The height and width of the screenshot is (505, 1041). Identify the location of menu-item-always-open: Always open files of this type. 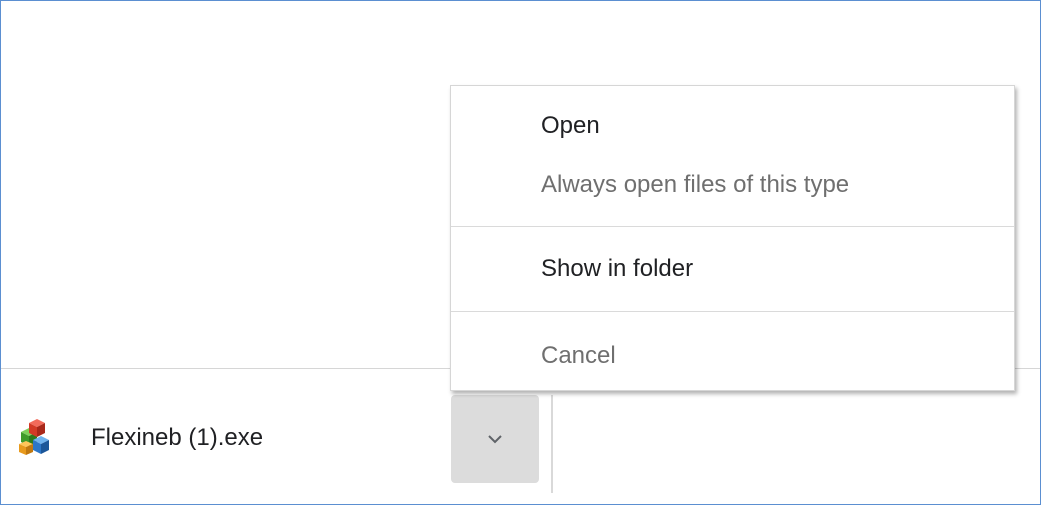
(732, 185).